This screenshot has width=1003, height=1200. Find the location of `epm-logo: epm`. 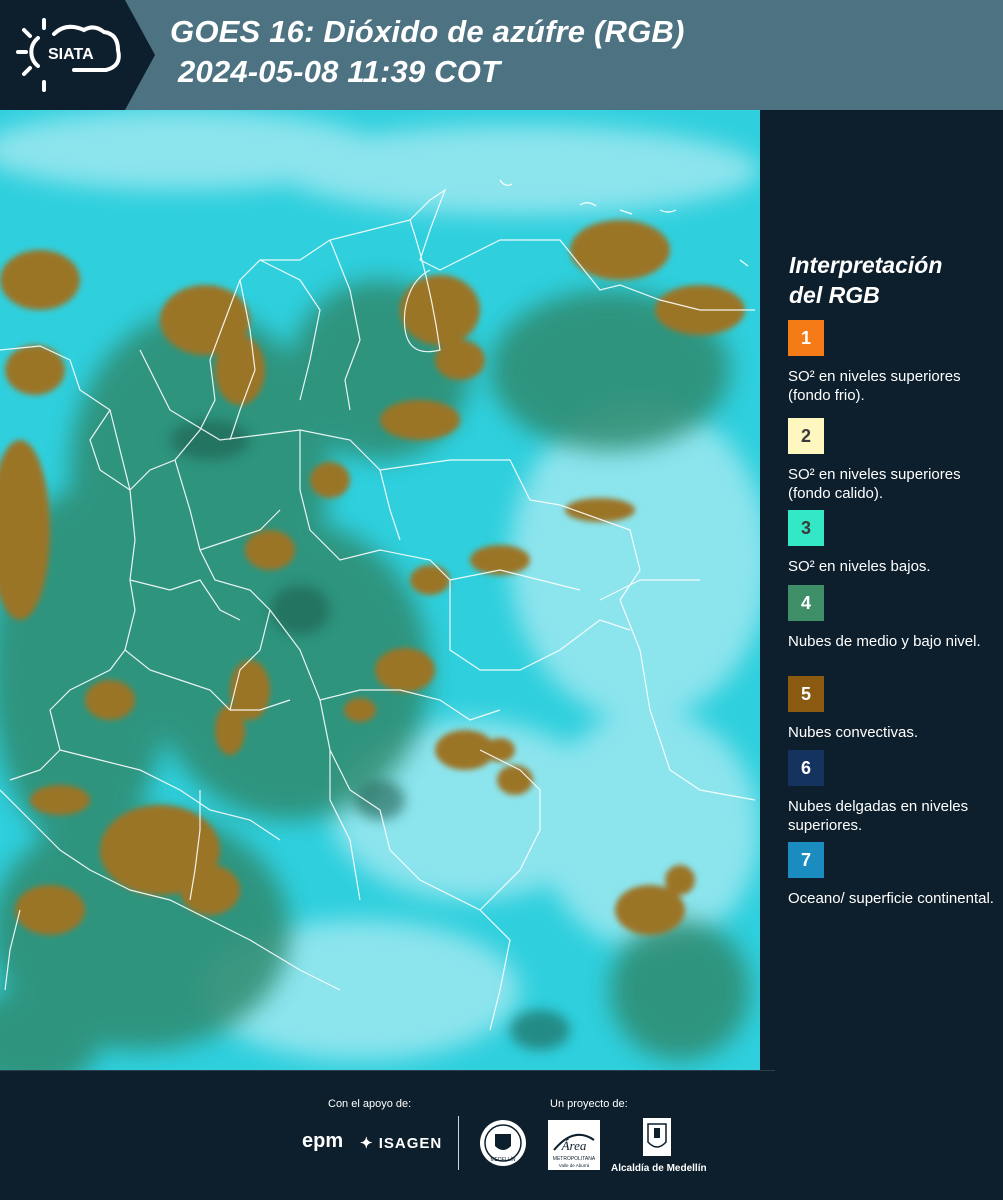

epm-logo: epm is located at coordinates (322, 1141).